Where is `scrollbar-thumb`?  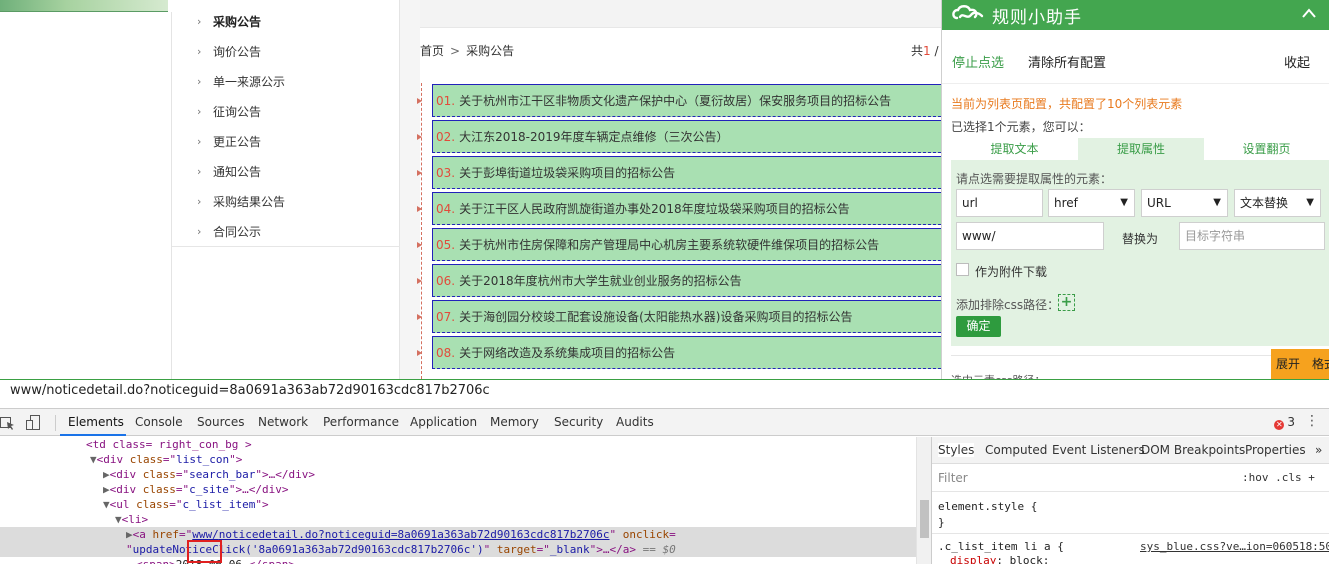 scrollbar-thumb is located at coordinates (924, 519).